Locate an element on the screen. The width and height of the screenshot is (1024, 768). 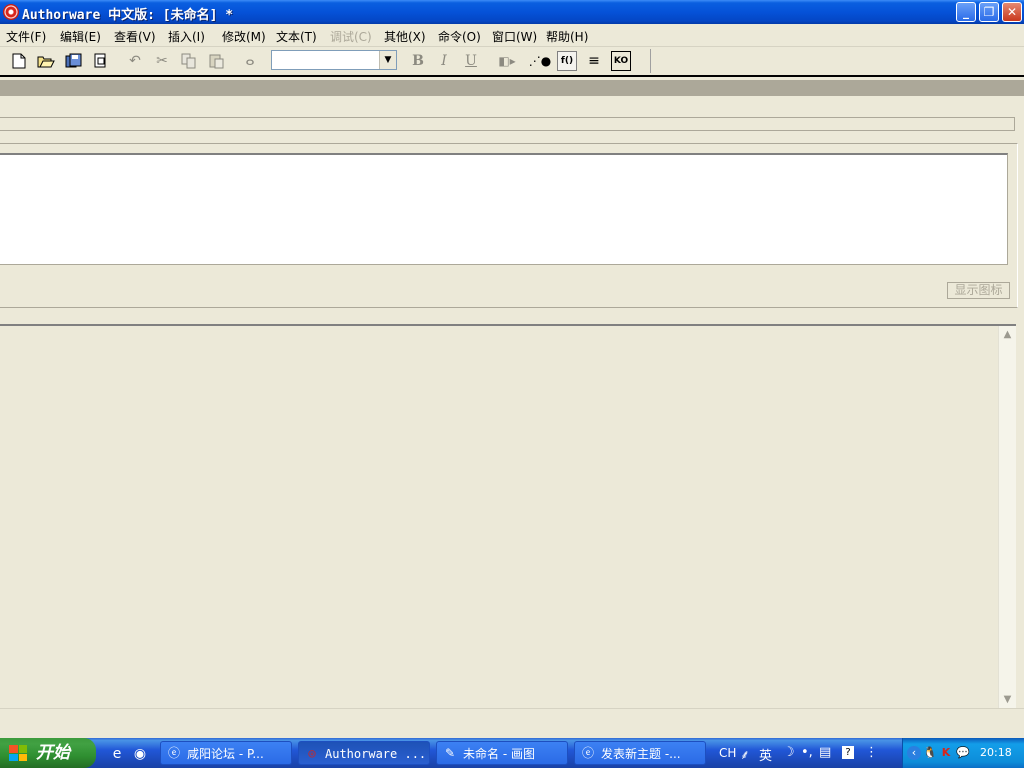
paste-icon is located at coordinates (216, 61).